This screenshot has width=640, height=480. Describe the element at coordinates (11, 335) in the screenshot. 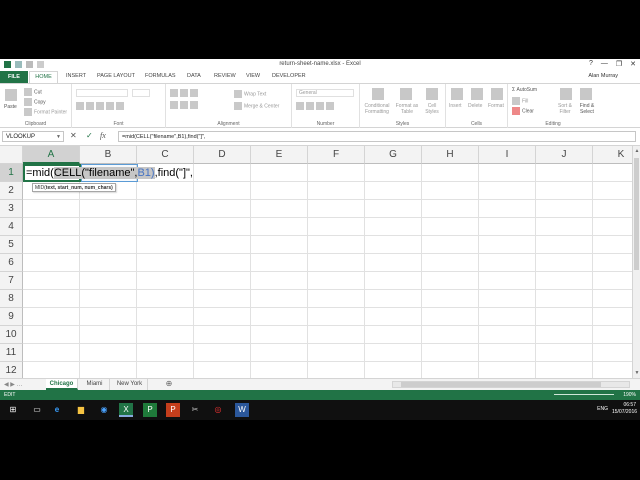

I see `row-header-10: 10` at that location.